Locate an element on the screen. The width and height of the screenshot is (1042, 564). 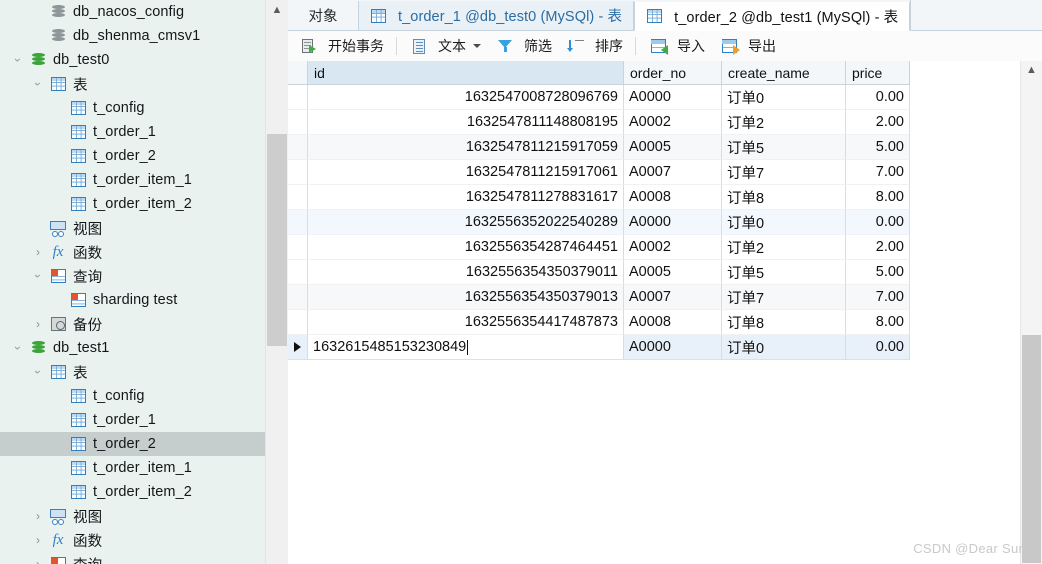
tree-item-表: › 表 is located at coordinates (134, 84).